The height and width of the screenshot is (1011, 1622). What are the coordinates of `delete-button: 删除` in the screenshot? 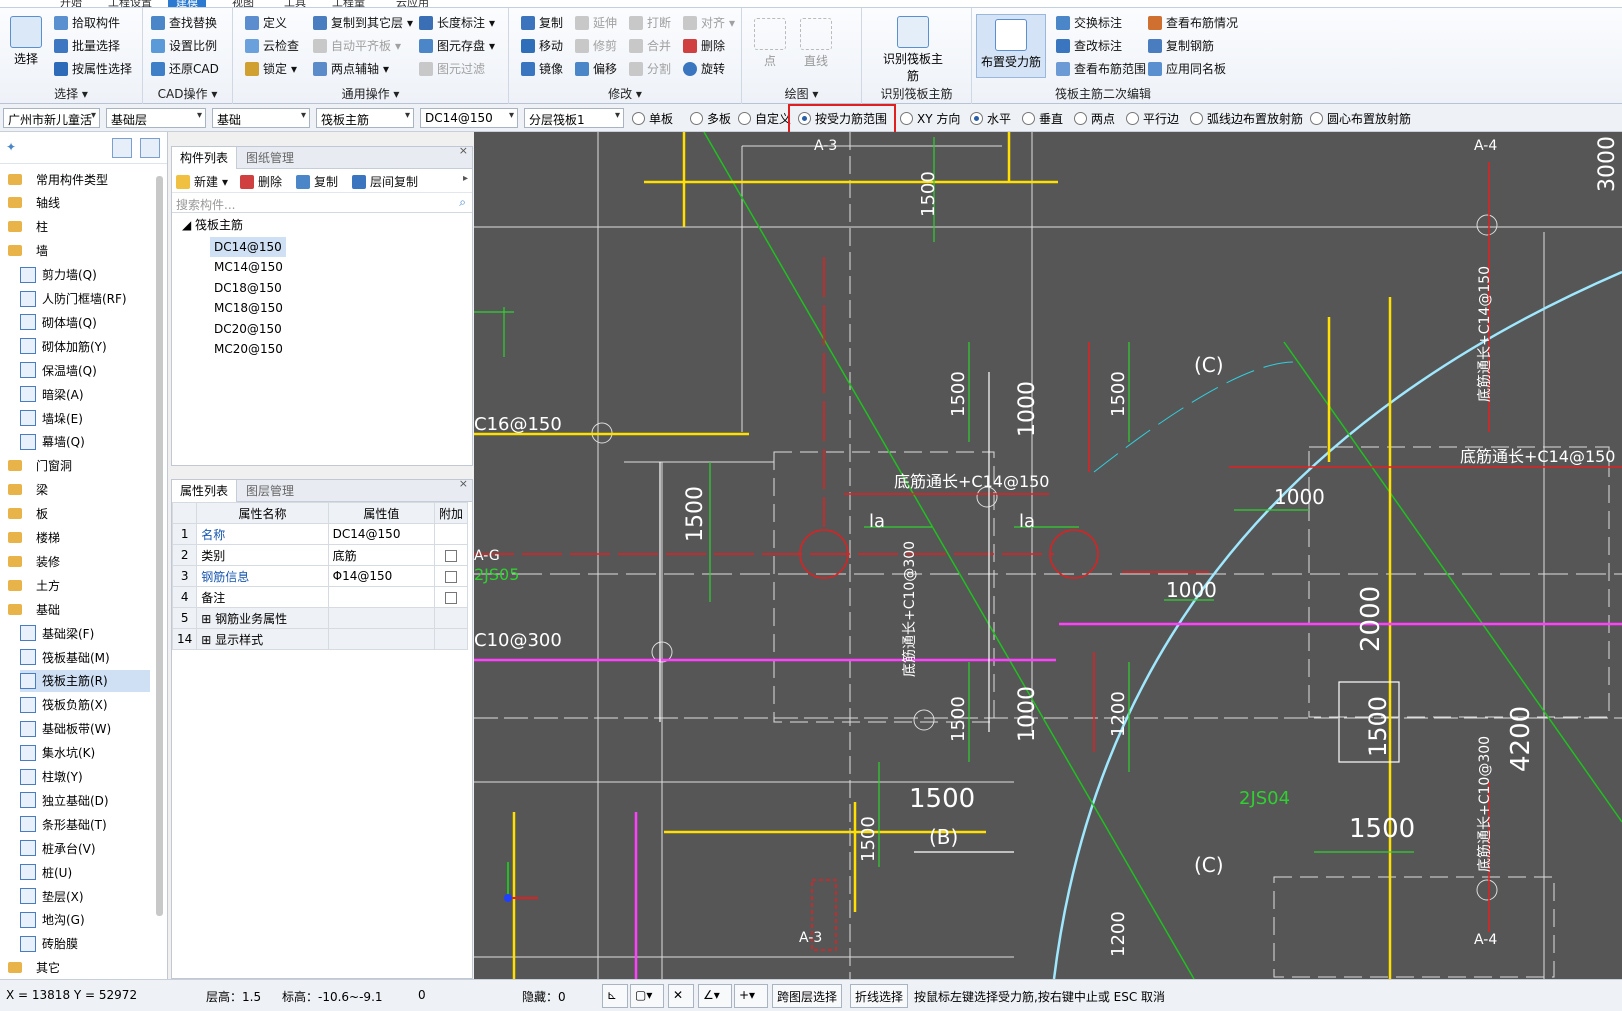 It's located at (704, 45).